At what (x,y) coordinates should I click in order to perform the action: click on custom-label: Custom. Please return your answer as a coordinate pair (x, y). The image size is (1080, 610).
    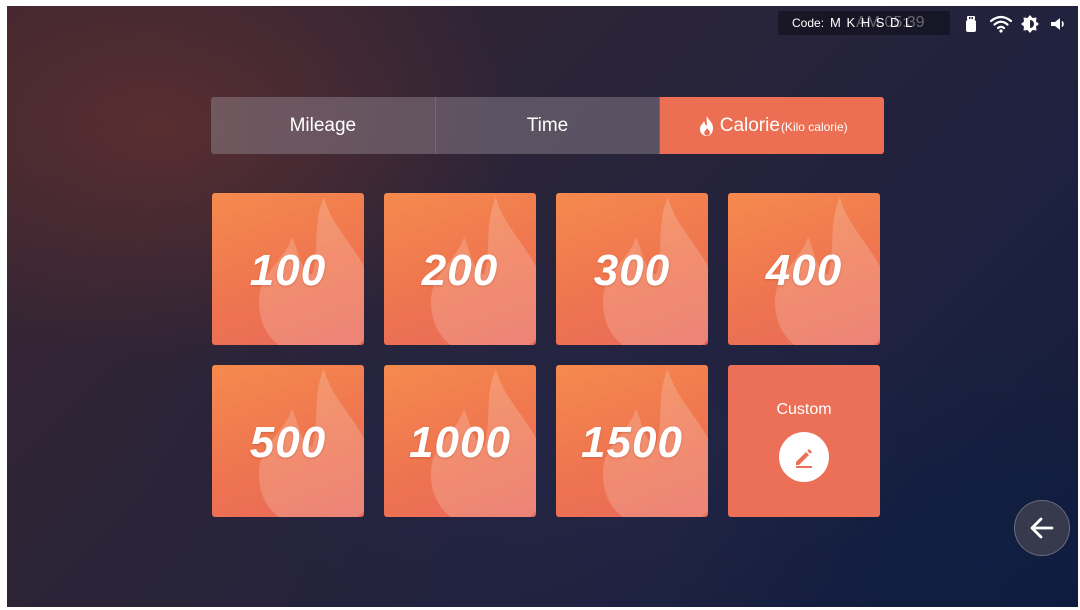
    Looking at the image, I should click on (804, 409).